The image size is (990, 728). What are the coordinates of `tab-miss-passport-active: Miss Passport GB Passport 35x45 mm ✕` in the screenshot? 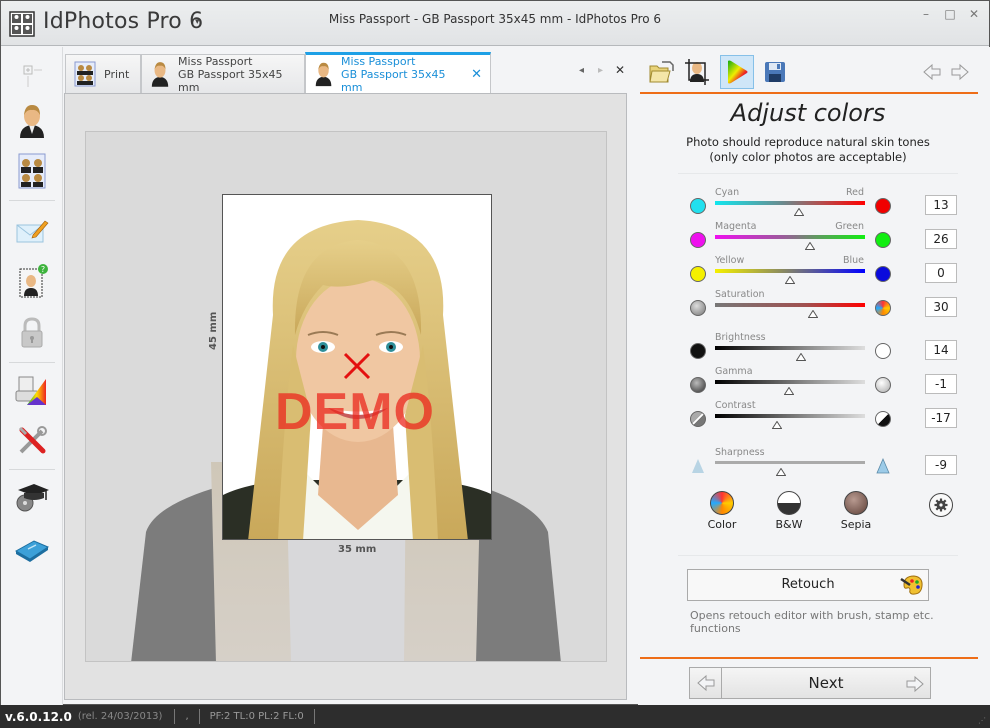 It's located at (398, 73).